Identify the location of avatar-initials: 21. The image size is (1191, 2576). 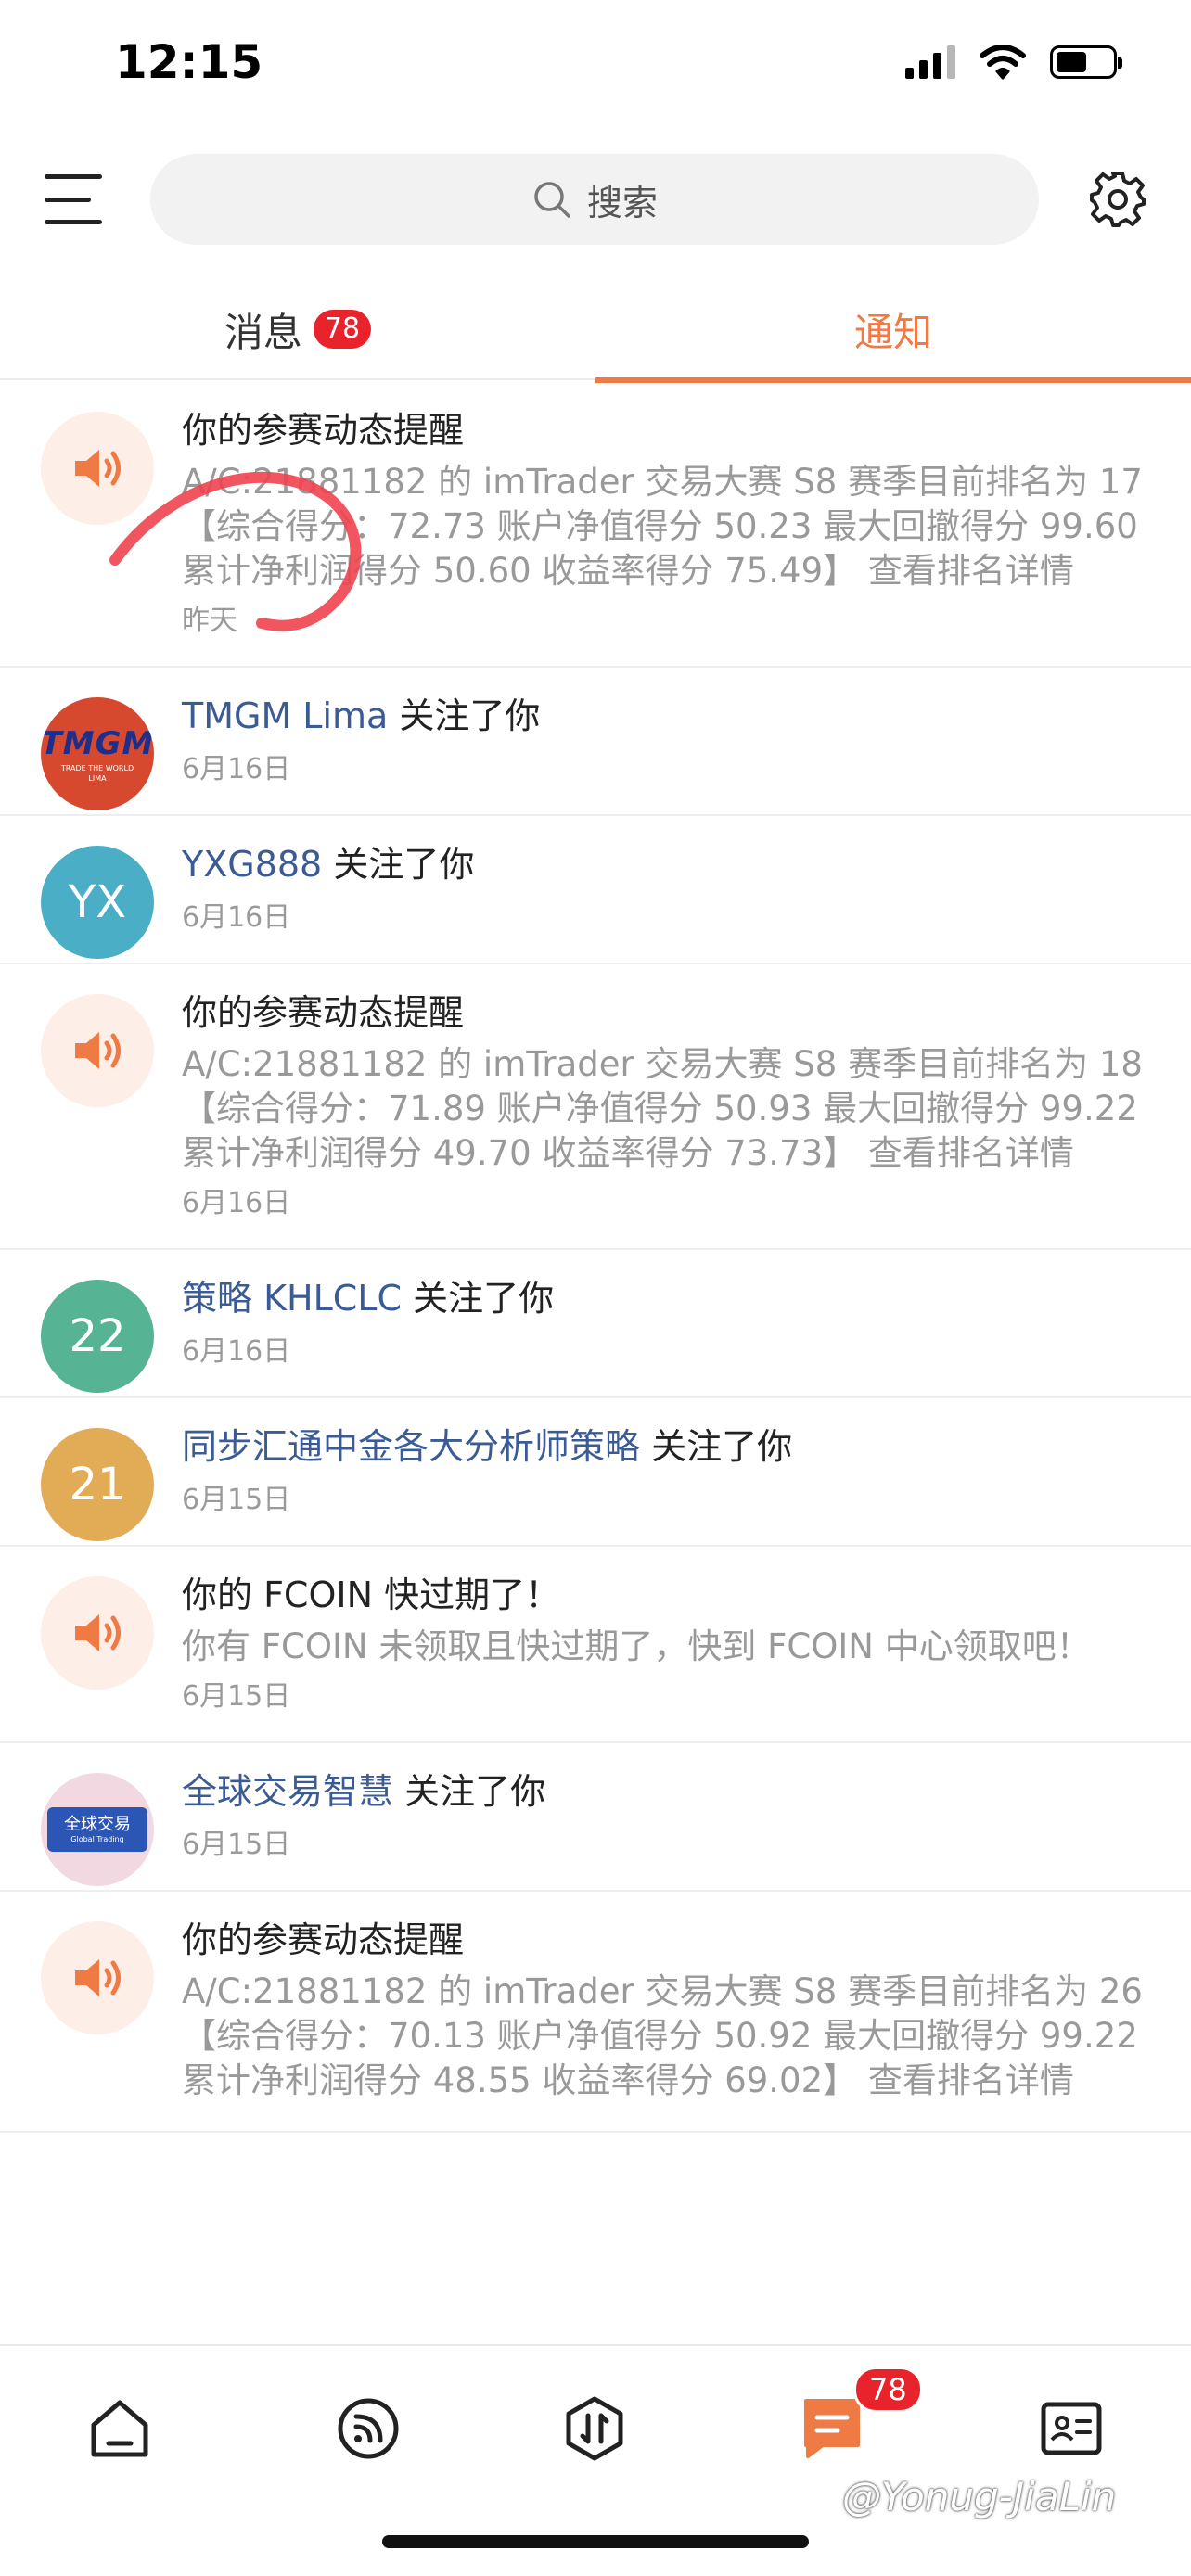
(97, 1485).